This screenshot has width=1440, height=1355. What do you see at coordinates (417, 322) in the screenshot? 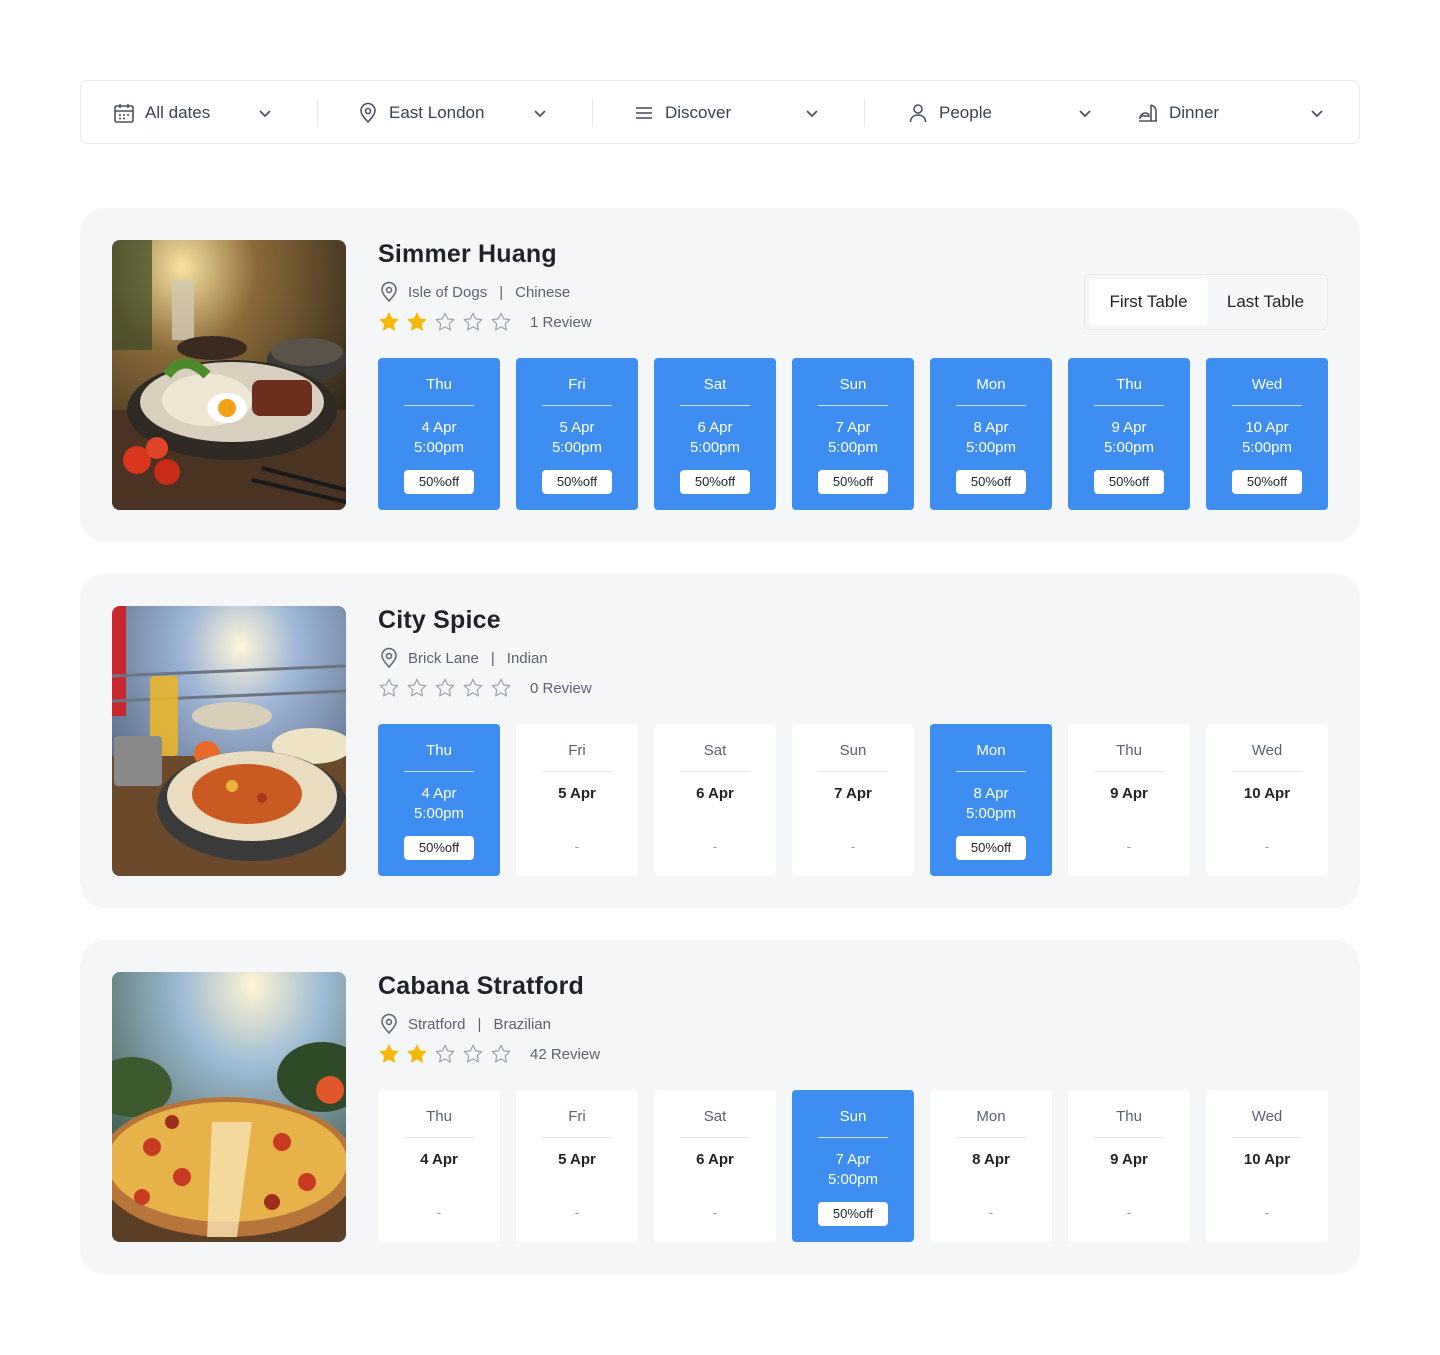
I see `star-filled-icon` at bounding box center [417, 322].